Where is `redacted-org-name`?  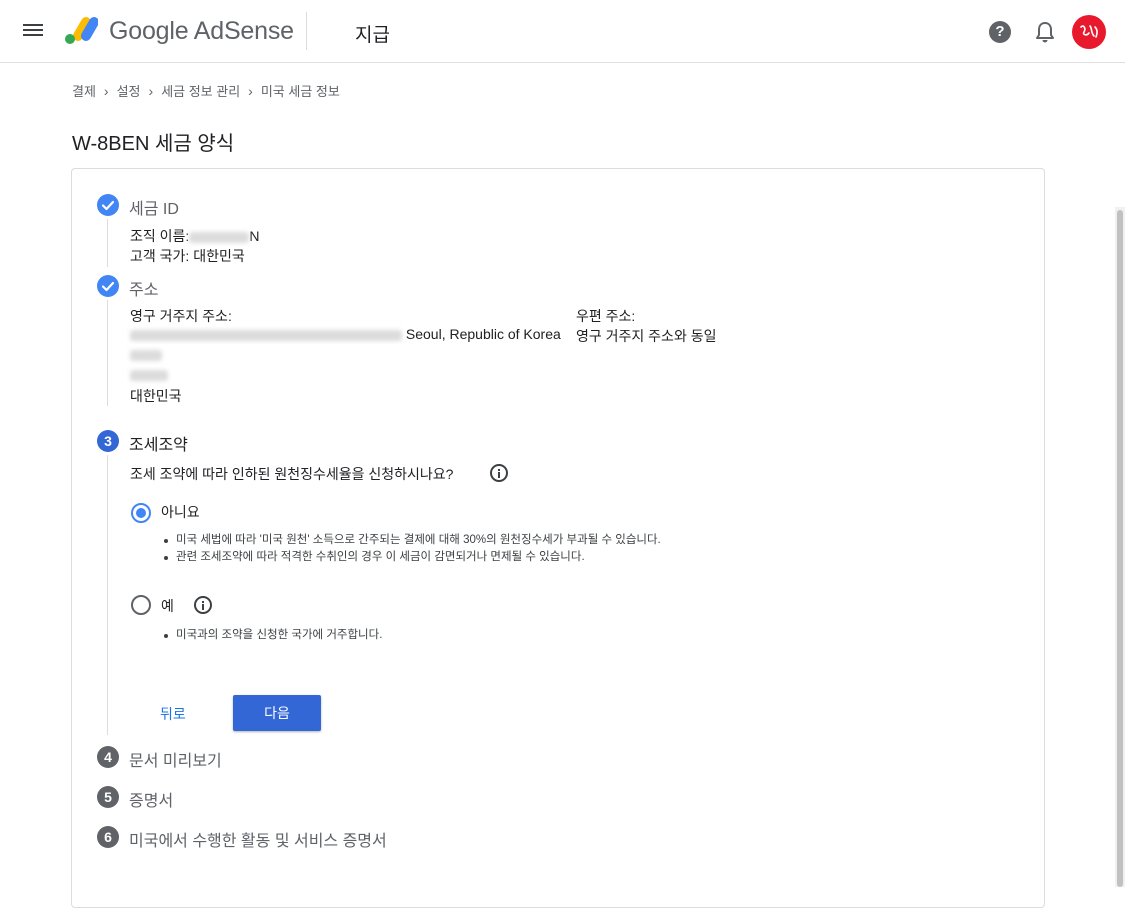 redacted-org-name is located at coordinates (219, 237).